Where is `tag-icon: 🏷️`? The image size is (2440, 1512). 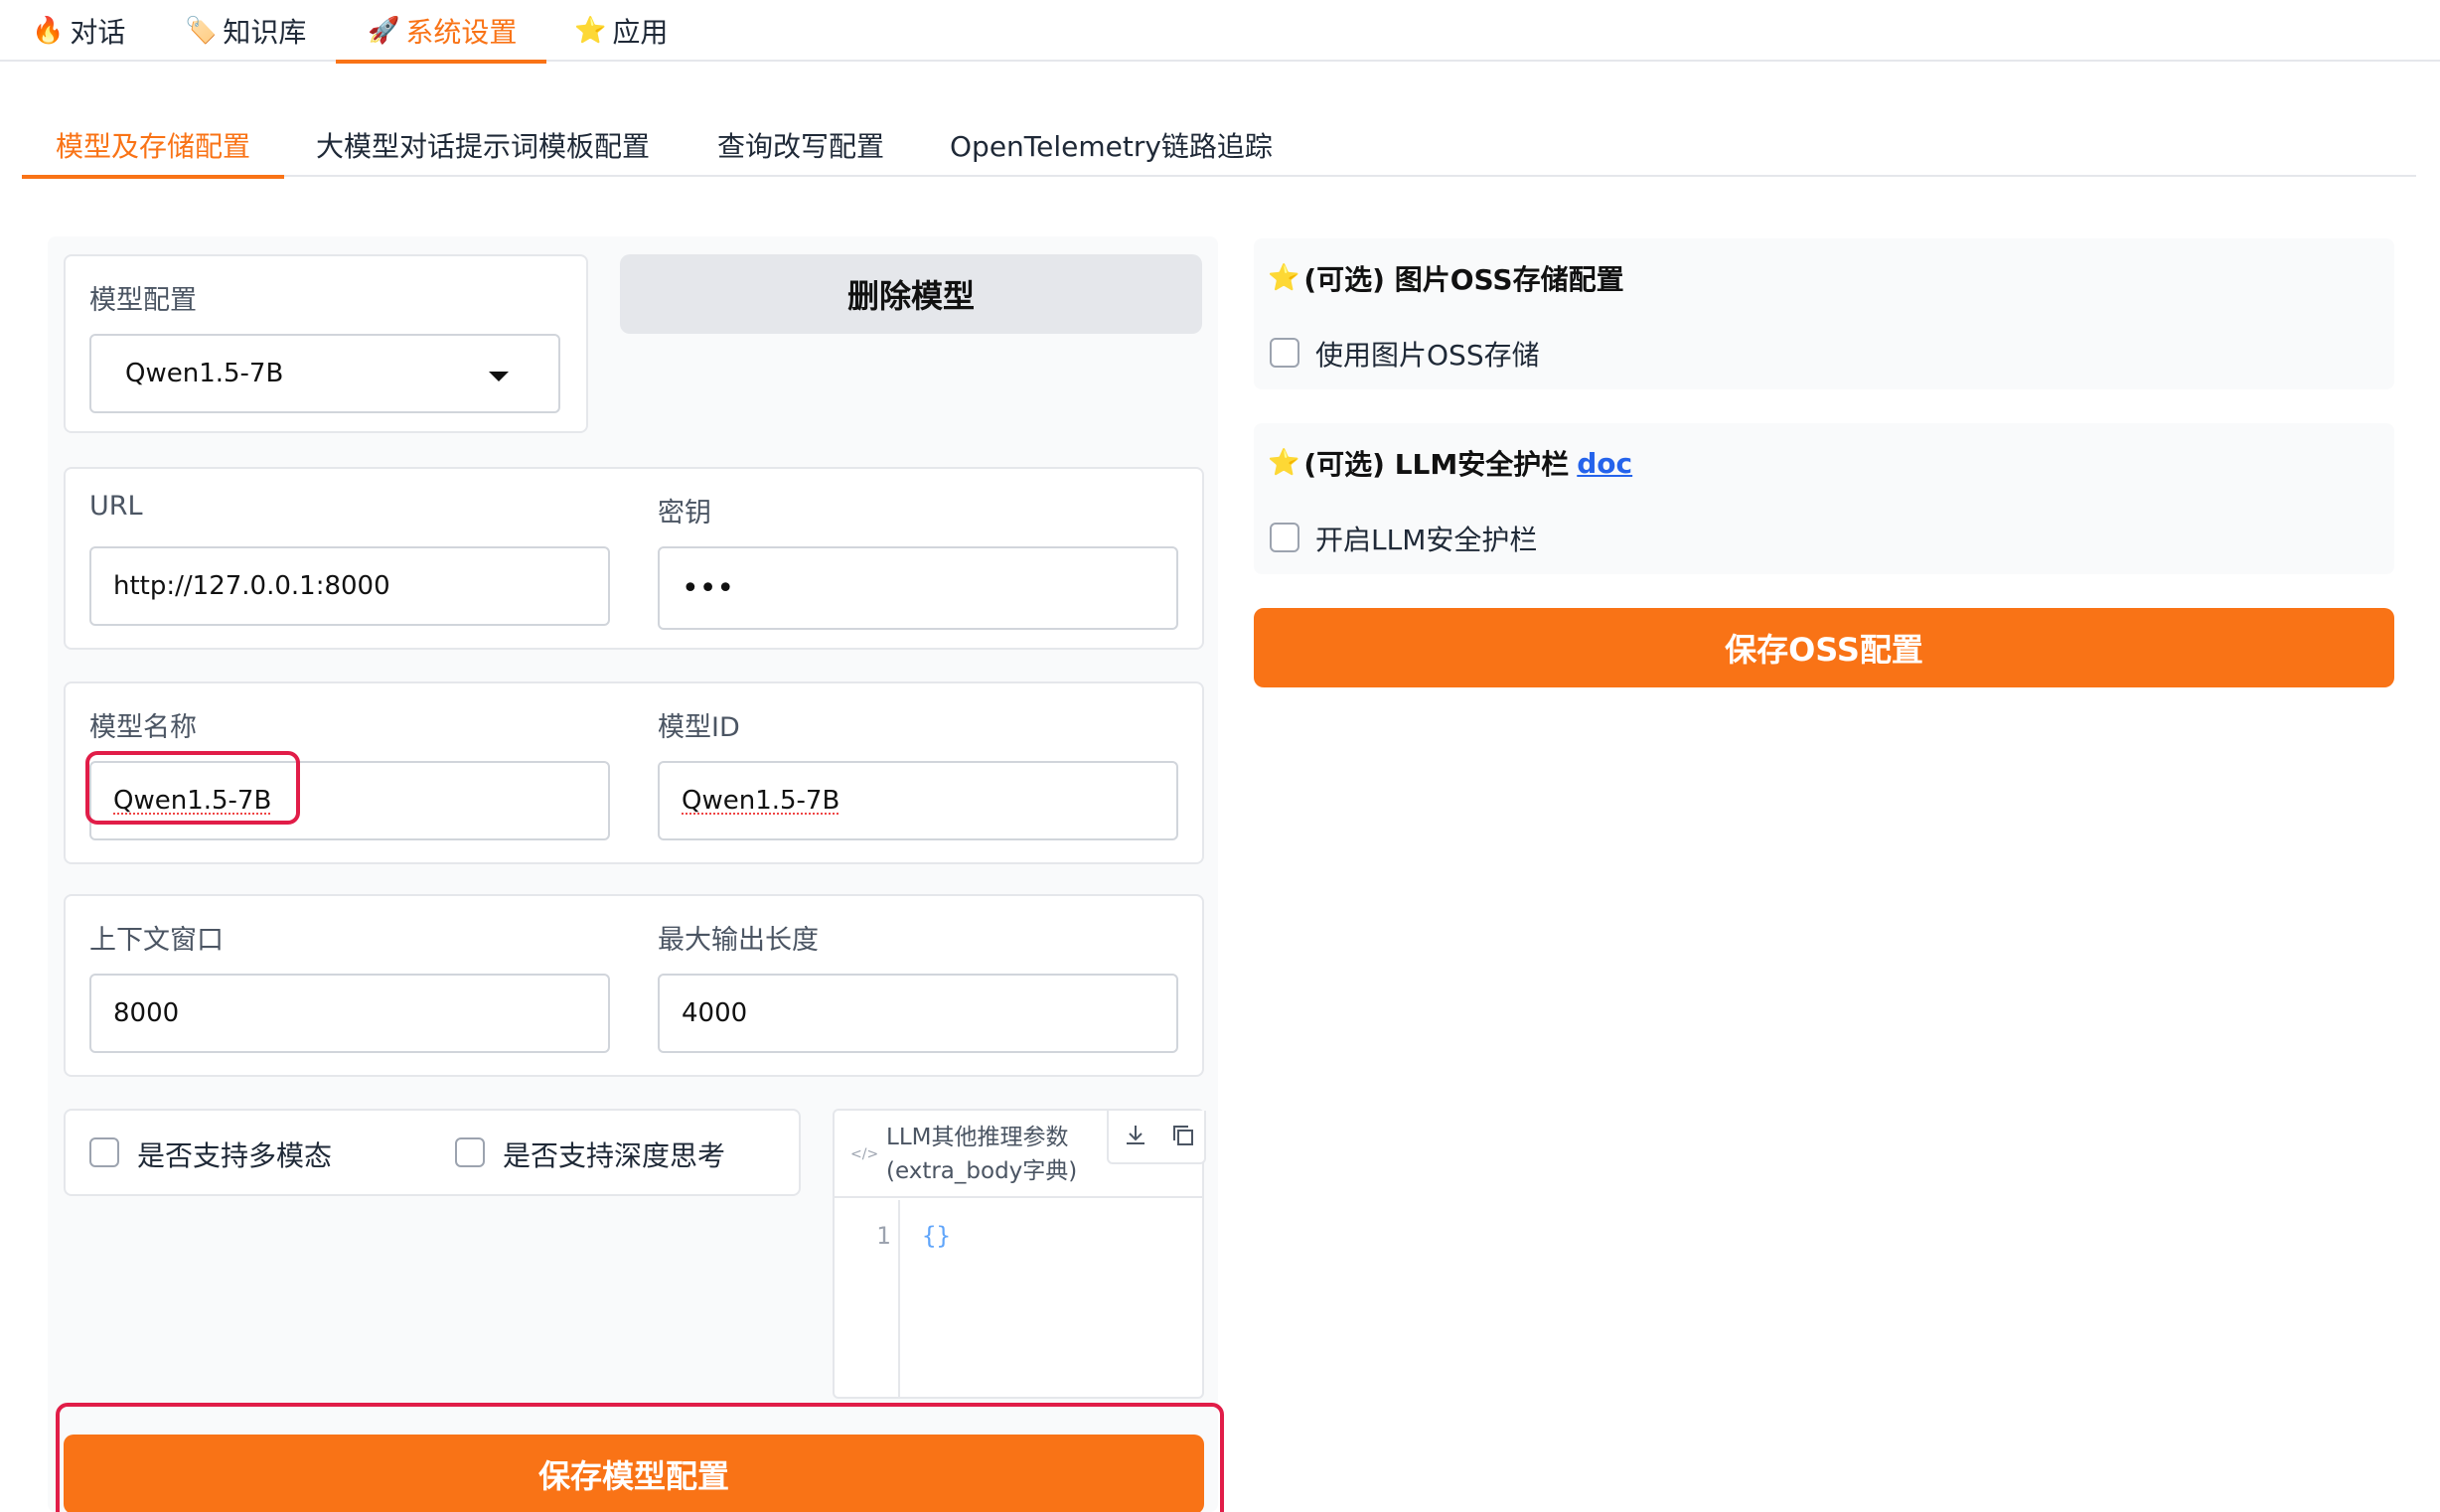 tag-icon: 🏷️ is located at coordinates (201, 31).